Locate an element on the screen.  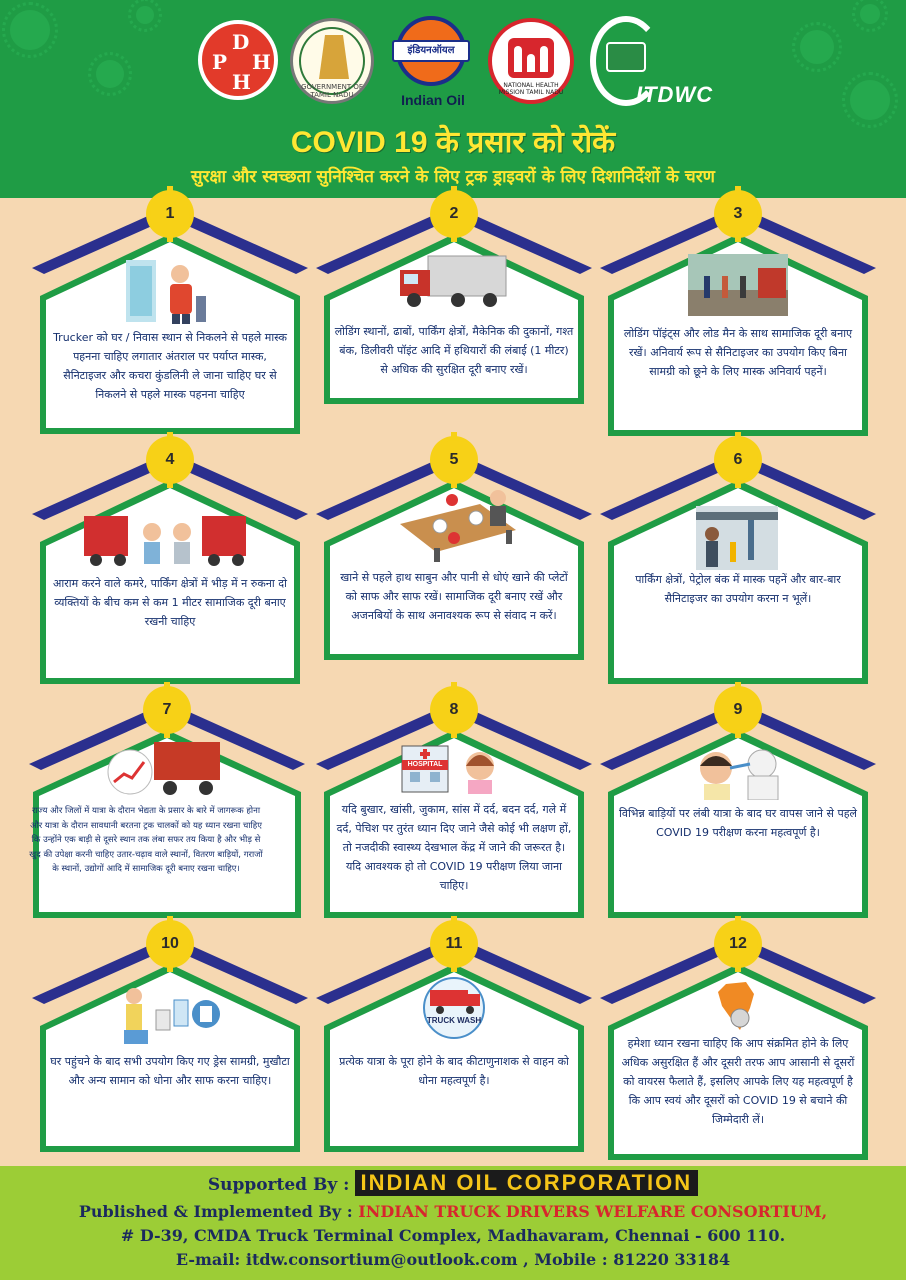
step-badge: 5 is located at coordinates (454, 460).